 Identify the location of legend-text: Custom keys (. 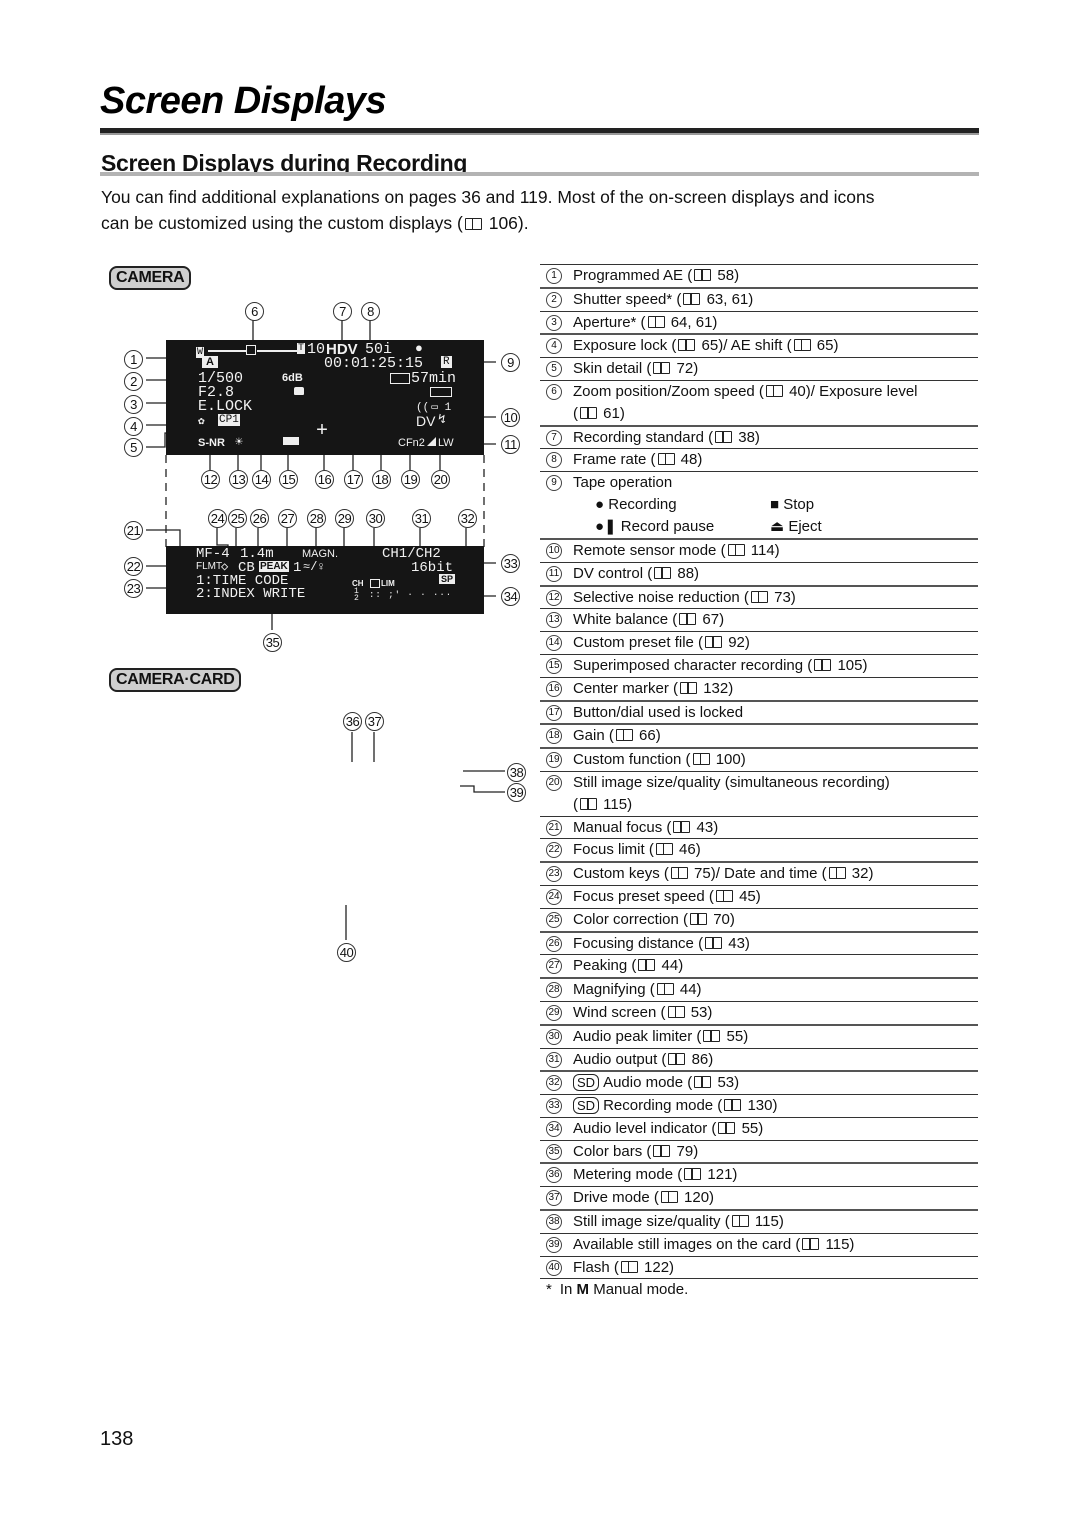
(621, 874).